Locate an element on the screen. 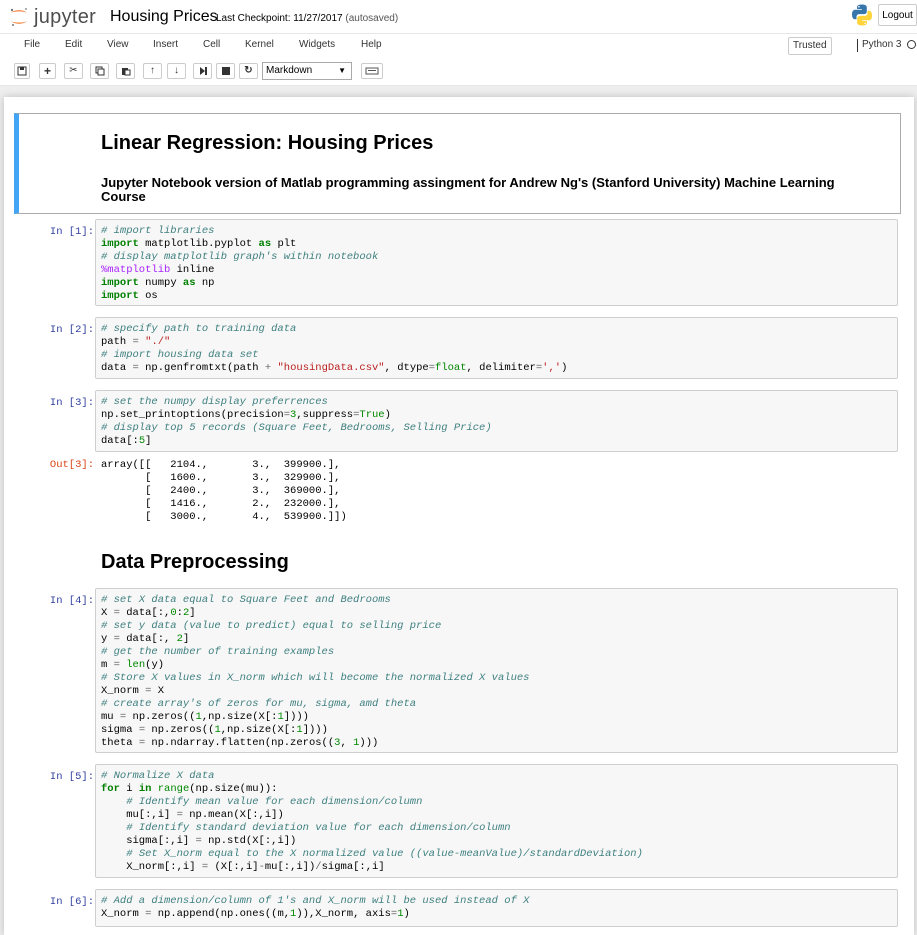 The height and width of the screenshot is (935, 917). input-prompt: In [1]: is located at coordinates (71, 232).